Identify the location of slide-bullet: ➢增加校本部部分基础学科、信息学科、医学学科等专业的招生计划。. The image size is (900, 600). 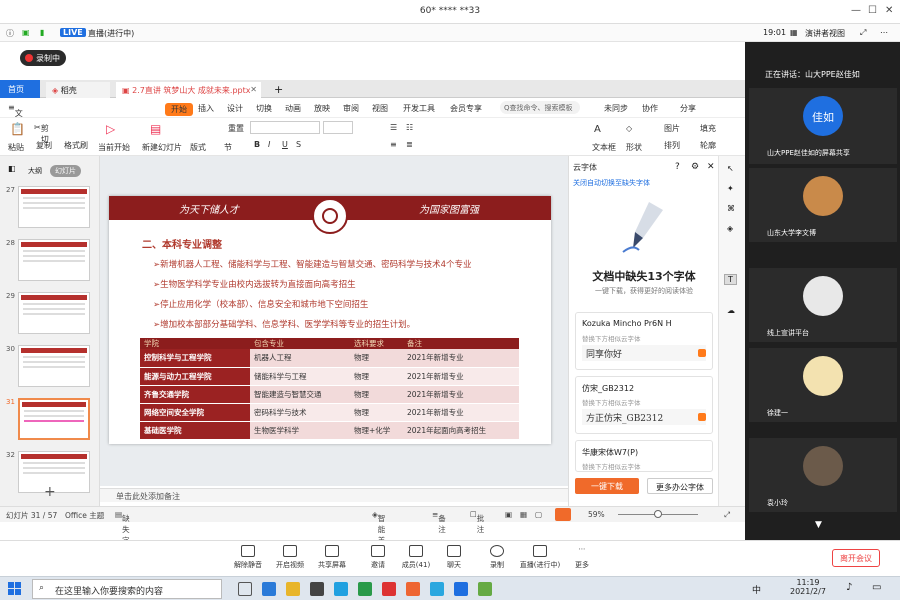
(284, 324).